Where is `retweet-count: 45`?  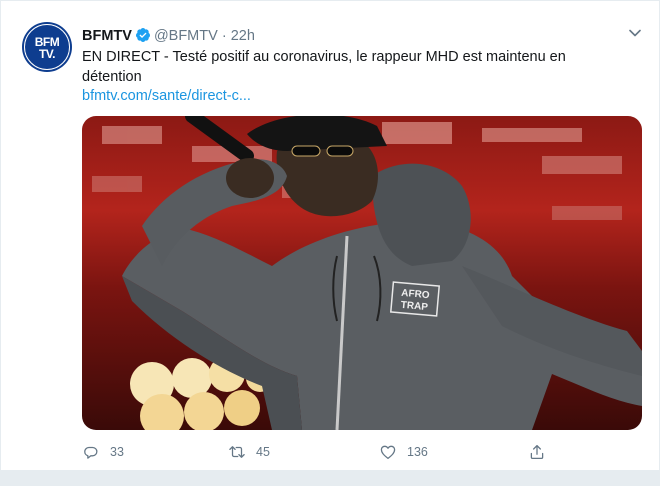 retweet-count: 45 is located at coordinates (263, 452).